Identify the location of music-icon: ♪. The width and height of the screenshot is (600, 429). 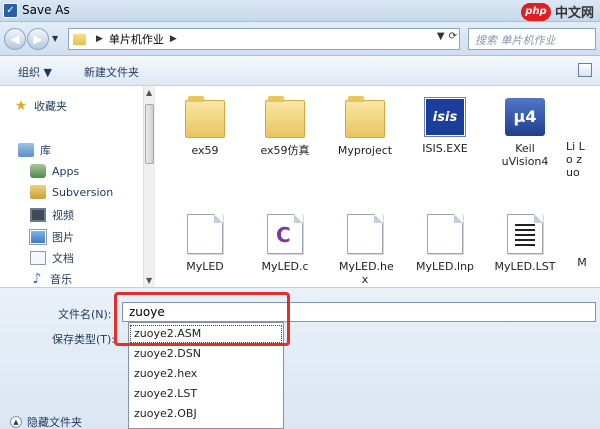
(37, 279).